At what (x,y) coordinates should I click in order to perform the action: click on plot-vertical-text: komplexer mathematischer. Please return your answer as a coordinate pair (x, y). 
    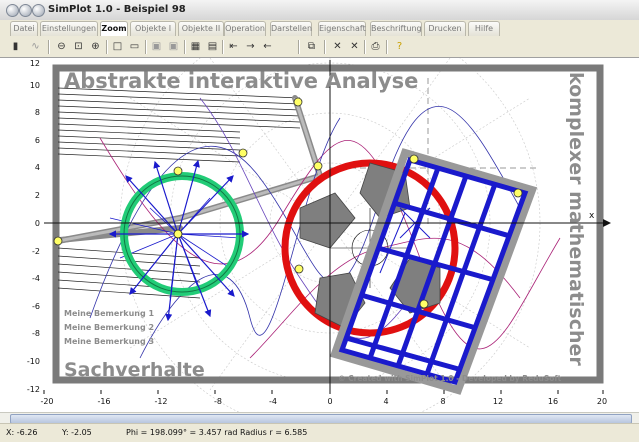
    Looking at the image, I should click on (576, 219).